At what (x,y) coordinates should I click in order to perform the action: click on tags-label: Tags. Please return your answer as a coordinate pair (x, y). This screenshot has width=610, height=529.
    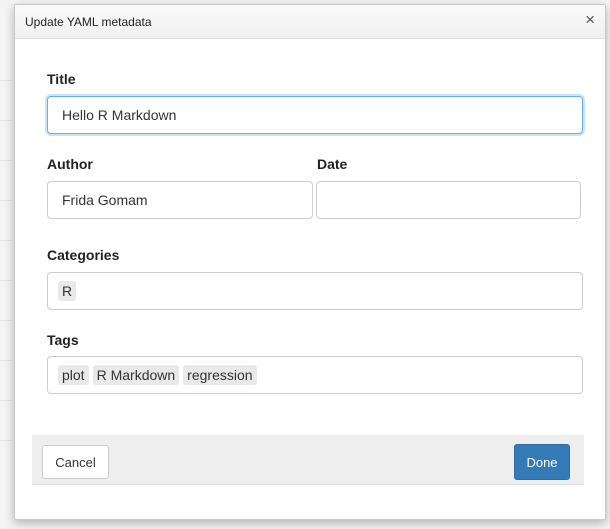
    Looking at the image, I should click on (63, 340).